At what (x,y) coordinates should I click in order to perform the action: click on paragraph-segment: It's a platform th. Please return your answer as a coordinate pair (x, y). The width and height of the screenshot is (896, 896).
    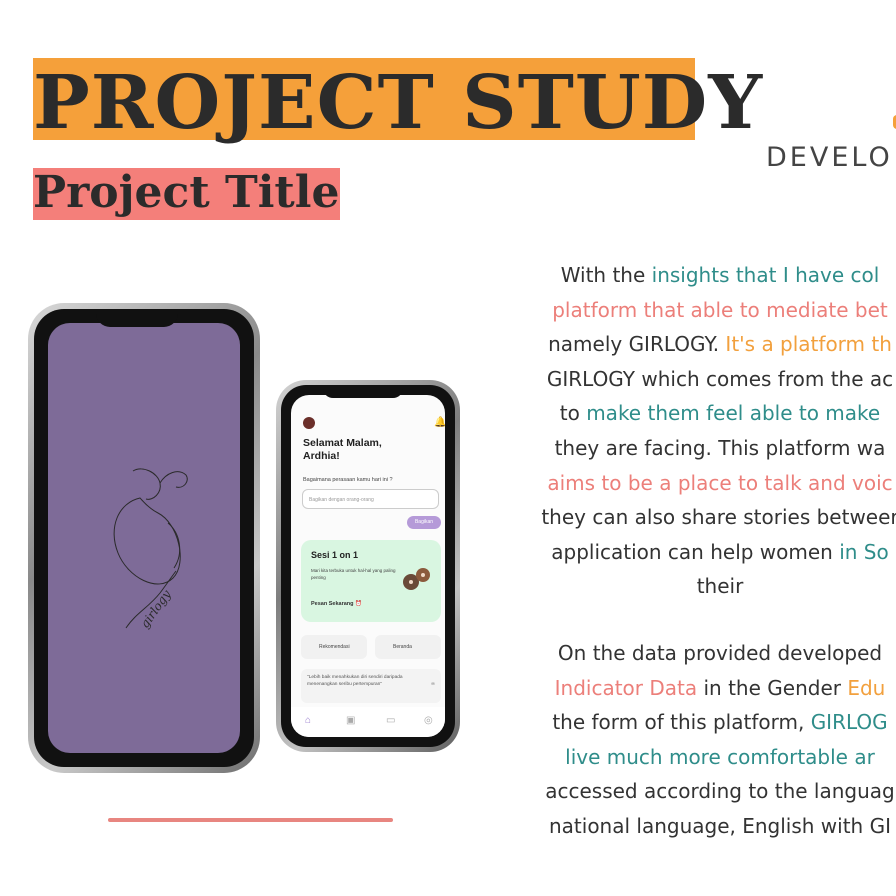
    Looking at the image, I should click on (808, 344).